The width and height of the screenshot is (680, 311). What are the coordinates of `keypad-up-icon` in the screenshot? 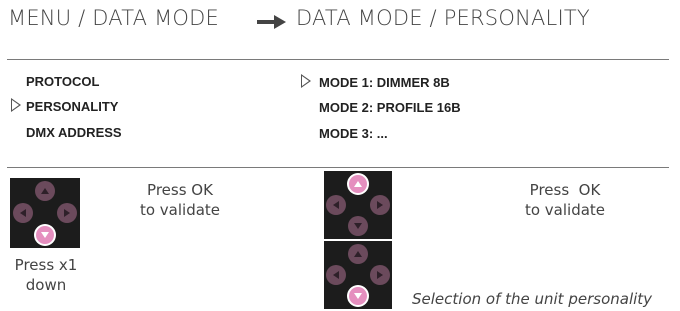 It's located at (358, 205).